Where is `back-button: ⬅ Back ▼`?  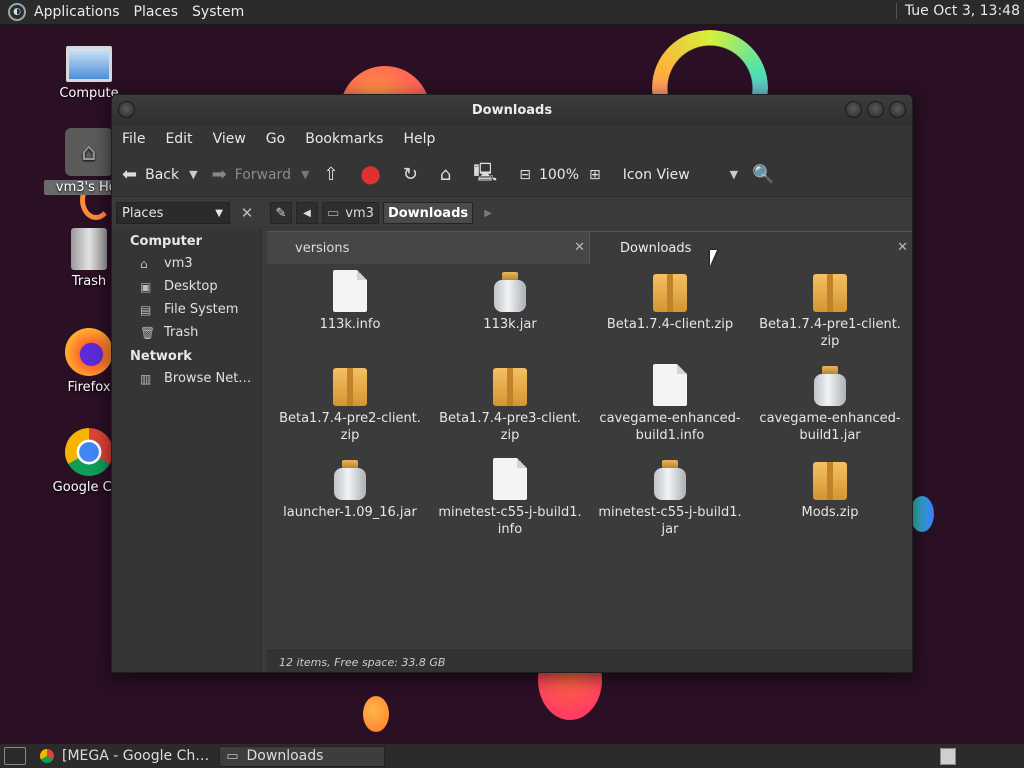 back-button: ⬅ Back ▼ is located at coordinates (160, 174).